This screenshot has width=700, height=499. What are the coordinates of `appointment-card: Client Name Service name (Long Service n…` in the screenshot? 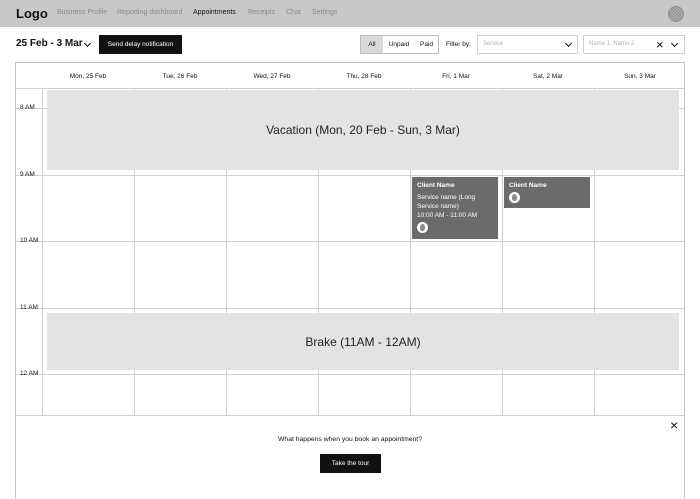 It's located at (455, 208).